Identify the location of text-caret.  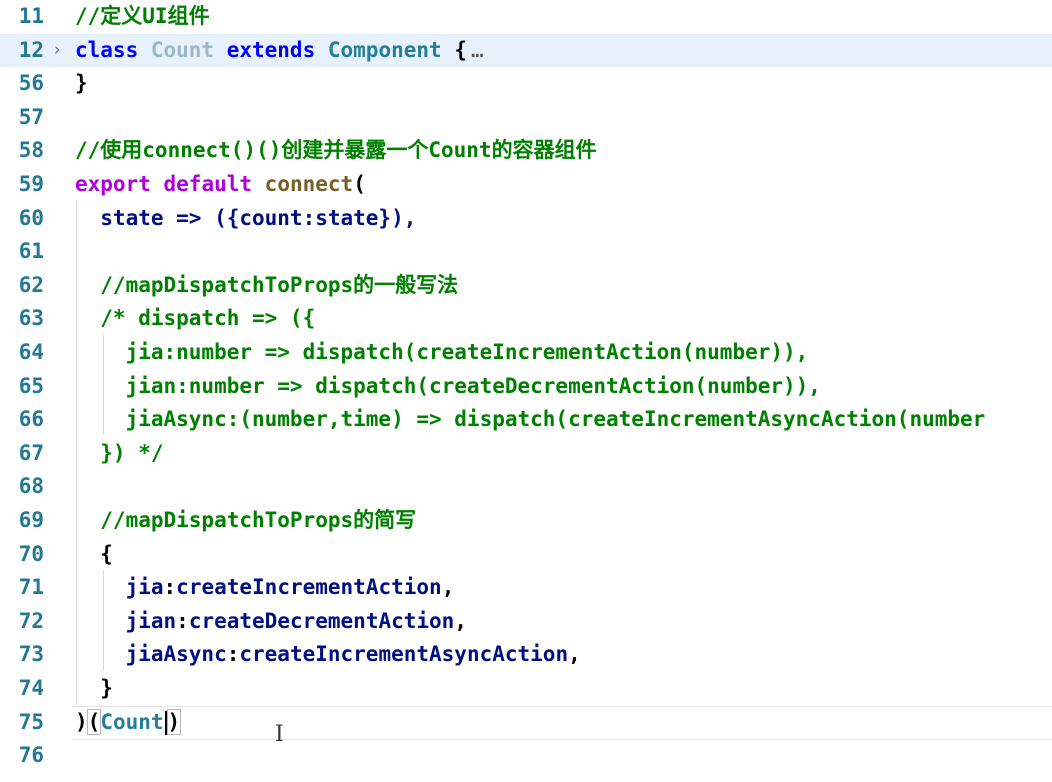
(165, 722).